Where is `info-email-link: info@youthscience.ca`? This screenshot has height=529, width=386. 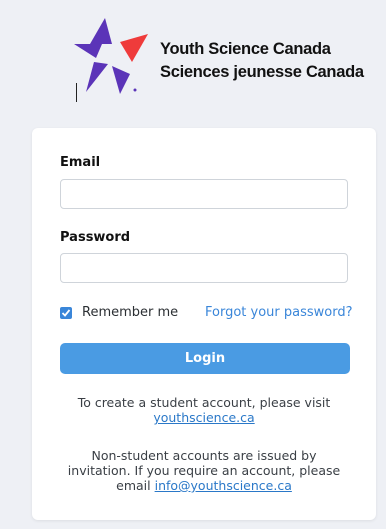
info-email-link: info@youthscience.ca is located at coordinates (223, 485).